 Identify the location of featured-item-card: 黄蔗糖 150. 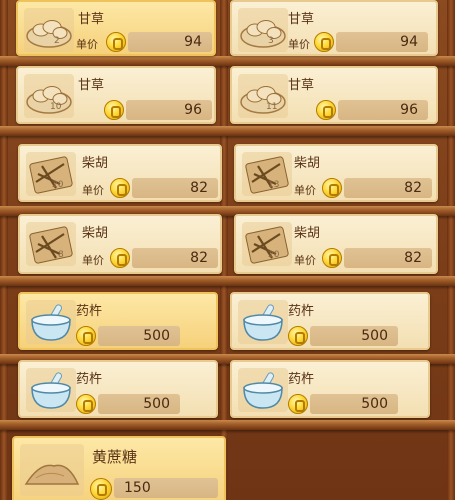
(119, 468).